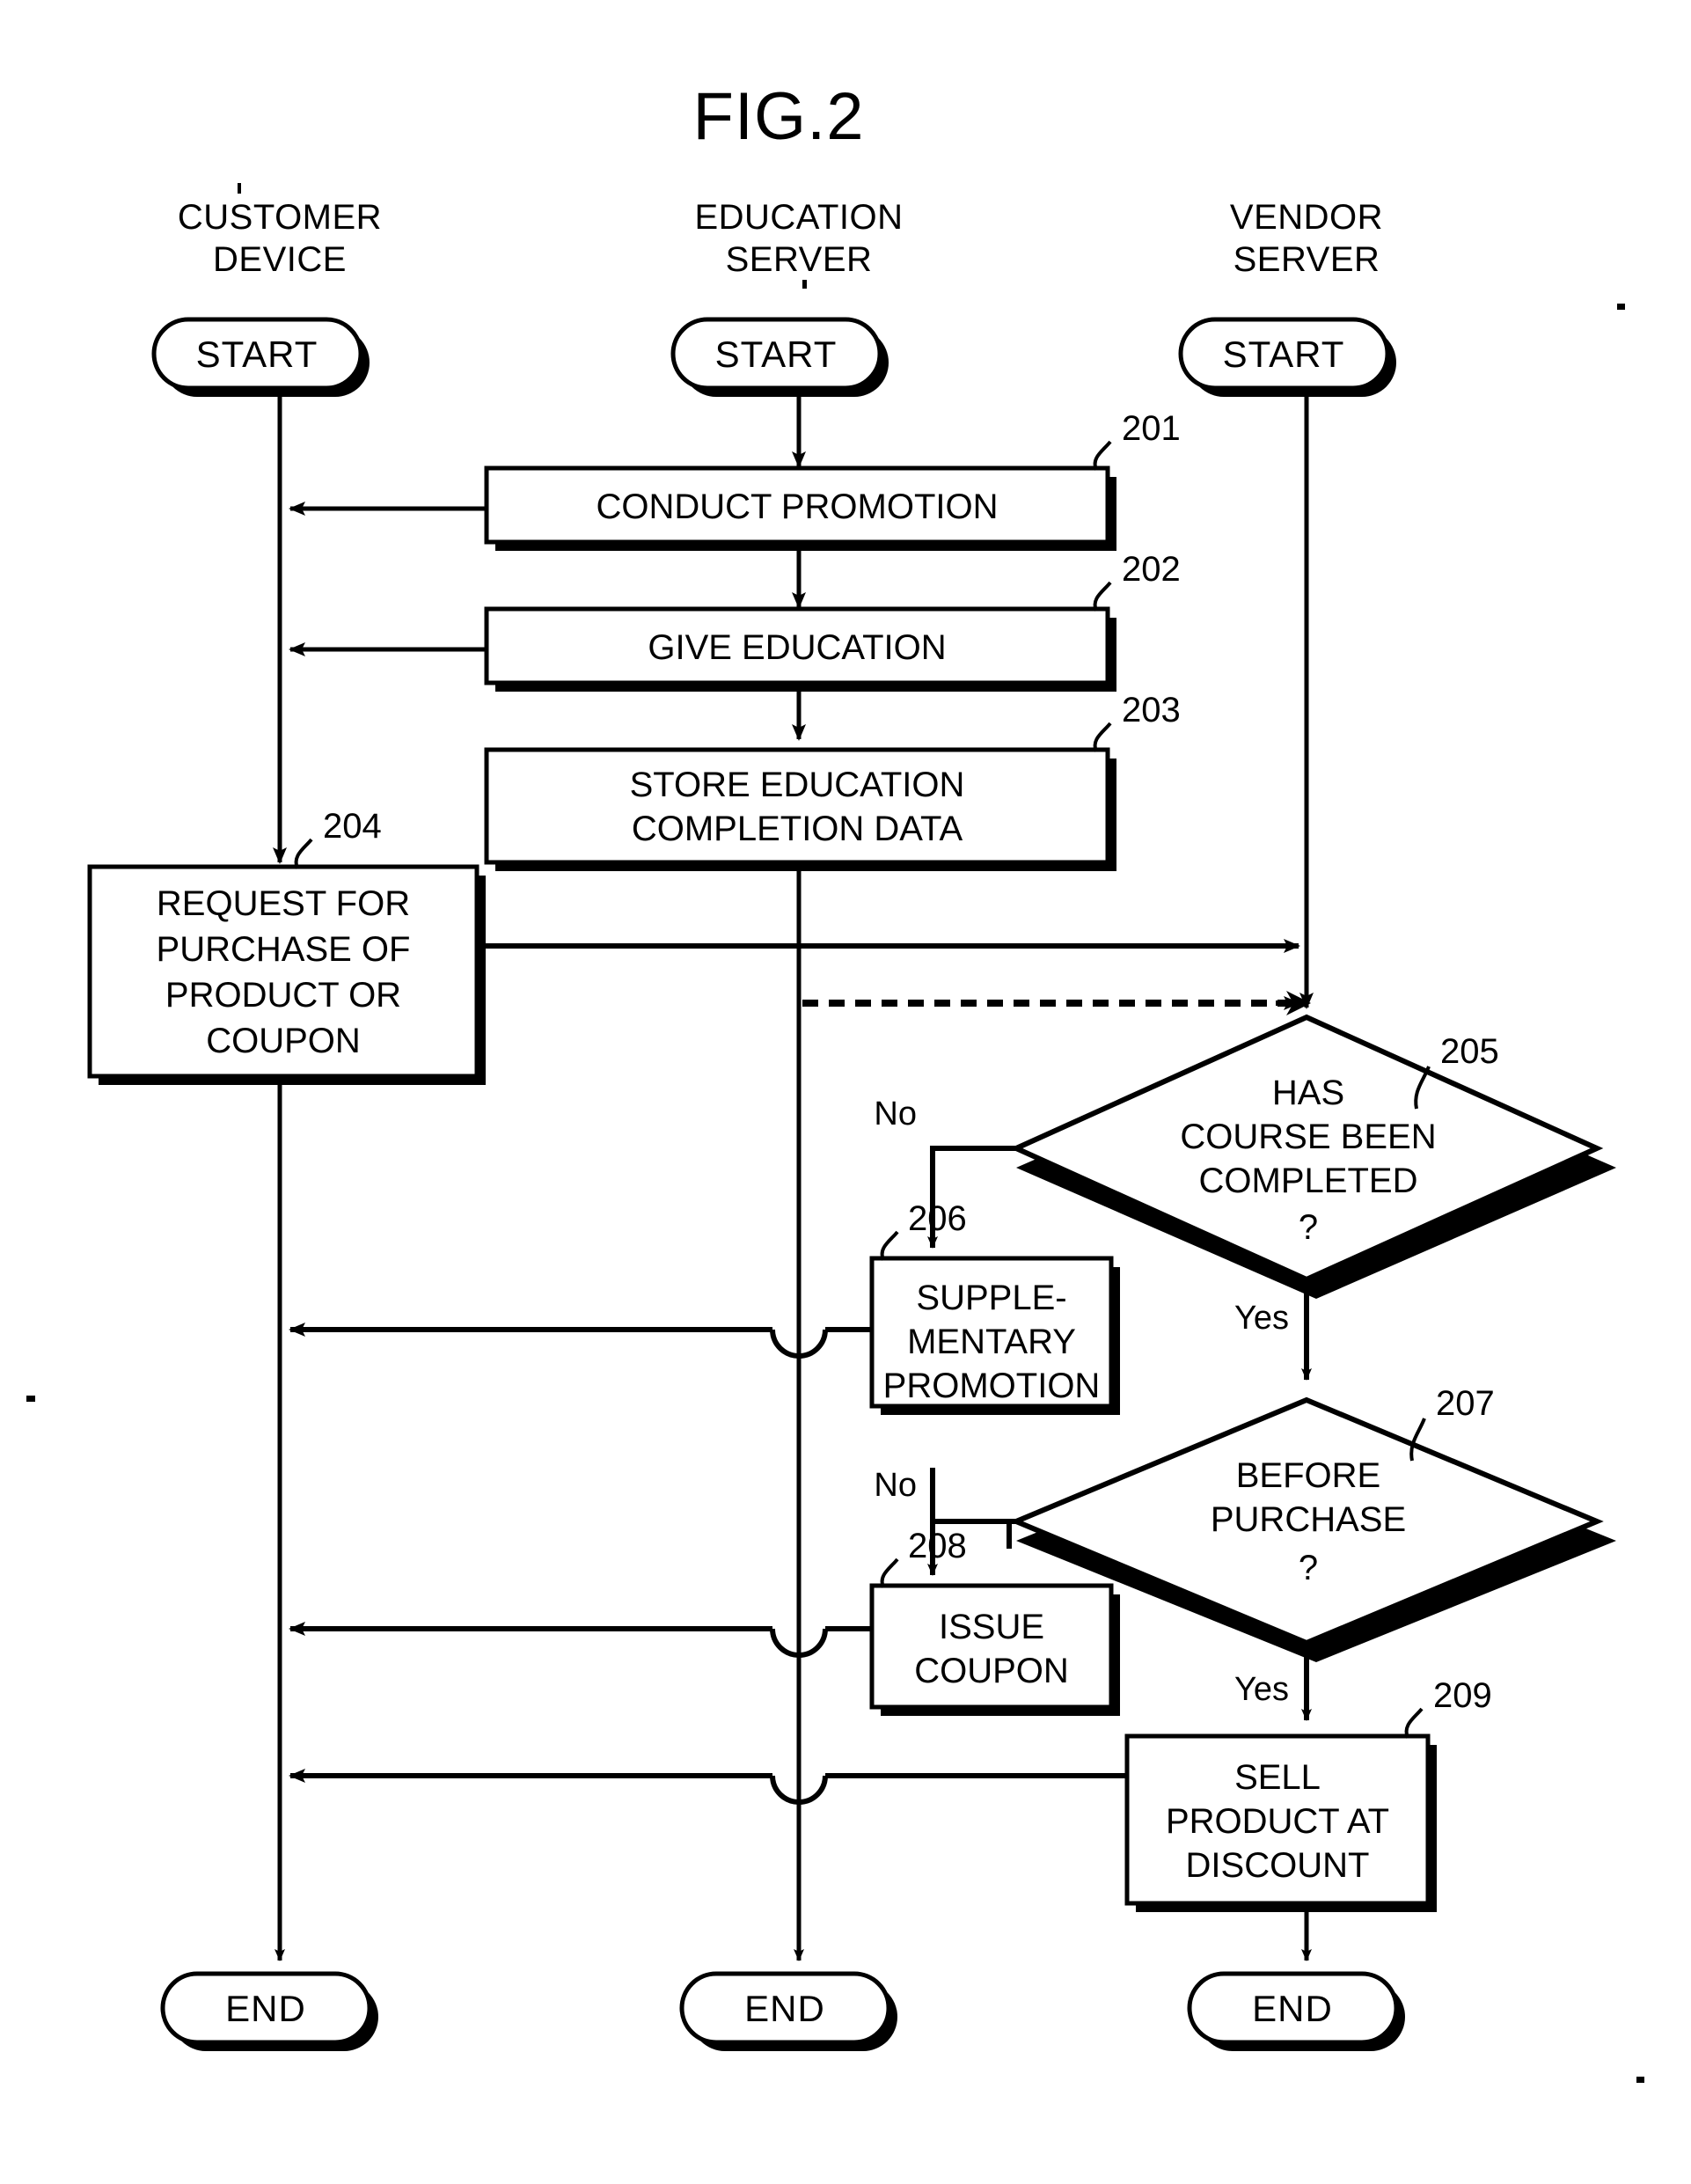 The image size is (1691, 2184). What do you see at coordinates (1151, 710) in the screenshot?
I see `ref-numeral-203: 203` at bounding box center [1151, 710].